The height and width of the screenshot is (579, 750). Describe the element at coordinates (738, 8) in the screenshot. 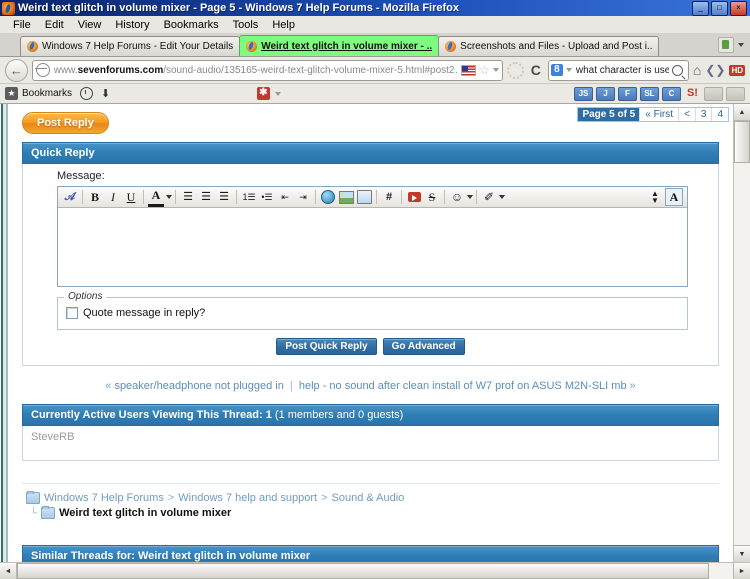

I see `close-button: ×` at that location.